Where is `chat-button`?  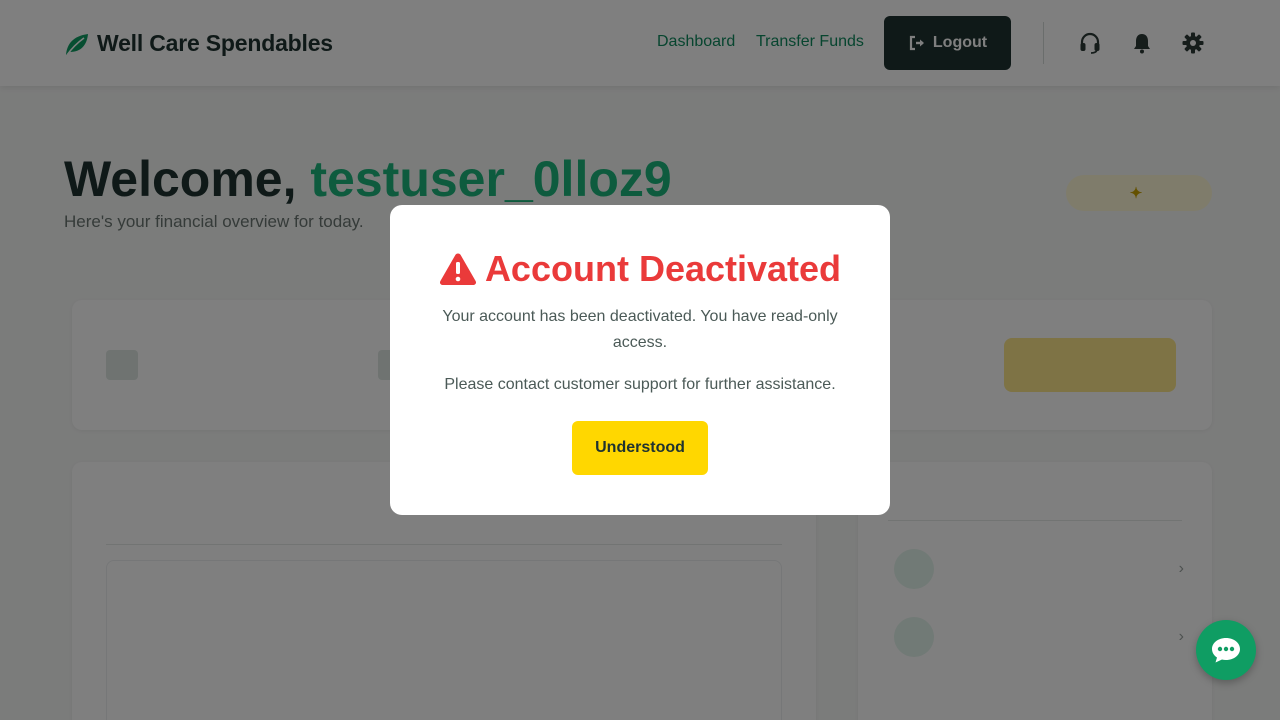
chat-button is located at coordinates (1226, 650).